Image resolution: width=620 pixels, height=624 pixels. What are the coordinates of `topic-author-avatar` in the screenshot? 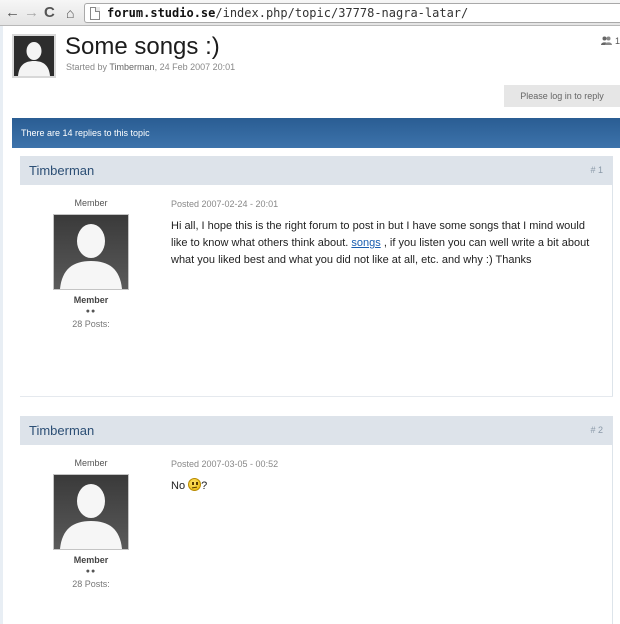 It's located at (34, 56).